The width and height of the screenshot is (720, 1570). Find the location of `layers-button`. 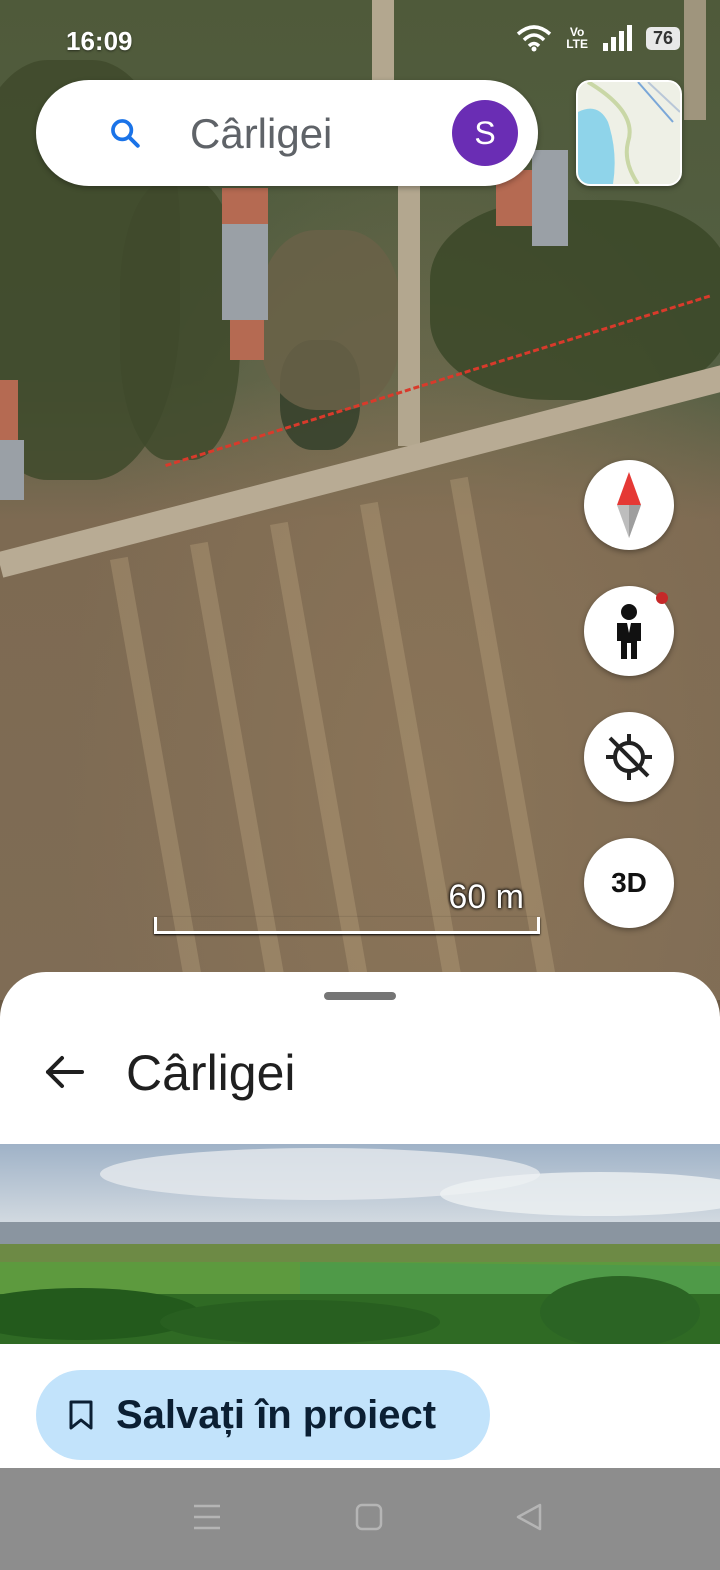

layers-button is located at coordinates (629, 133).